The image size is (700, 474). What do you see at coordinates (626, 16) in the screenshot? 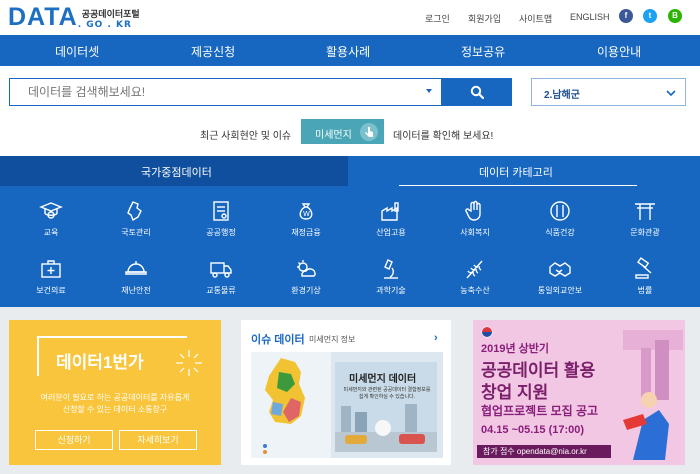
I see `facebook-icon: f` at bounding box center [626, 16].